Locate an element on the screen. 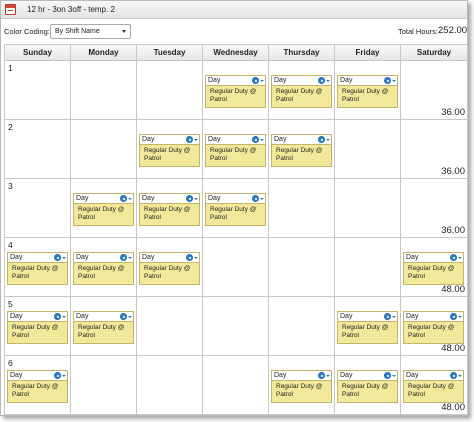 This screenshot has height=422, width=474. day-cell: 1 is located at coordinates (38, 90).